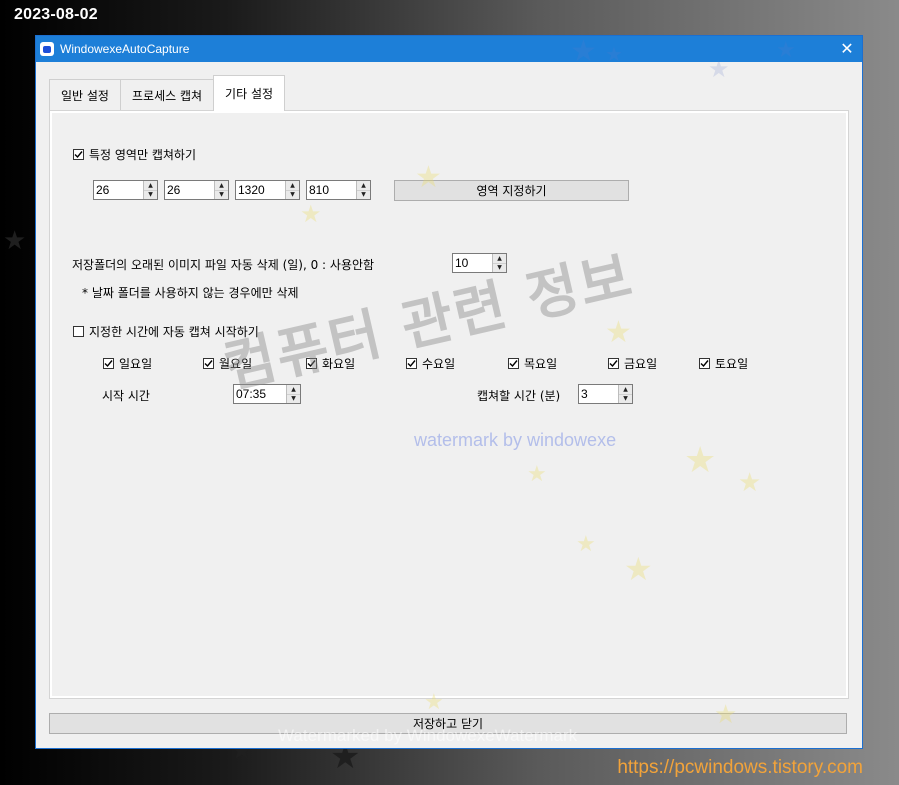 Image resolution: width=899 pixels, height=785 pixels. What do you see at coordinates (142, 155) in the screenshot?
I see `checkbox-label: 특정 영역만 캡쳐하기` at bounding box center [142, 155].